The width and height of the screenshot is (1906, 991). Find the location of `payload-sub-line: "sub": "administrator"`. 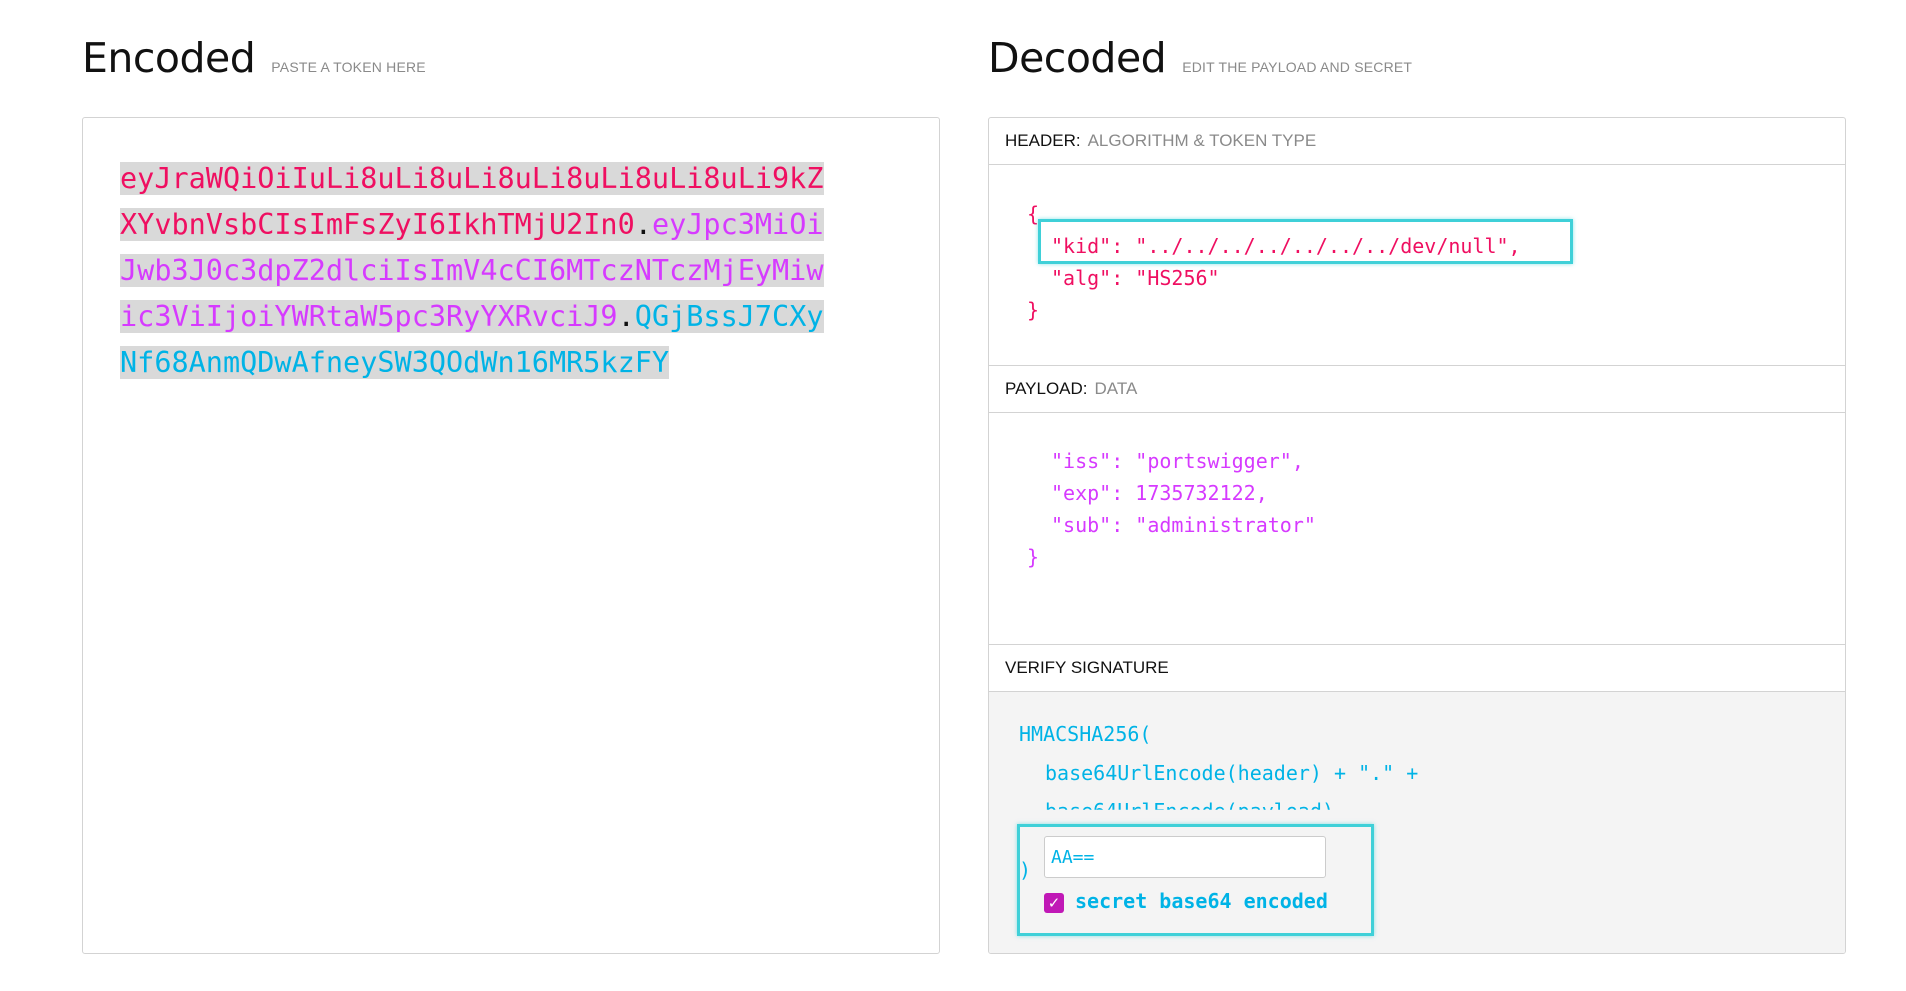

payload-sub-line: "sub": "administrator" is located at coordinates (1183, 525).